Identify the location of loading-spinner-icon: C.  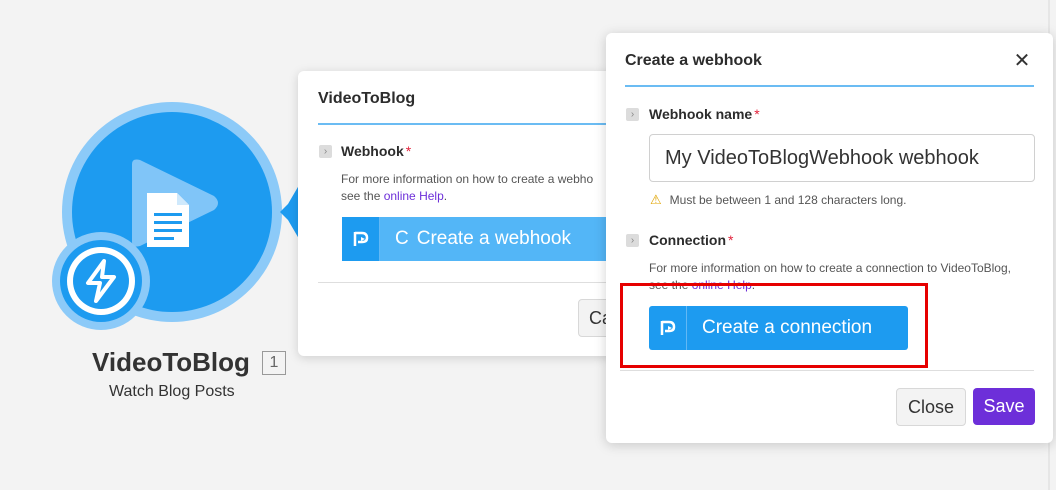
(402, 238).